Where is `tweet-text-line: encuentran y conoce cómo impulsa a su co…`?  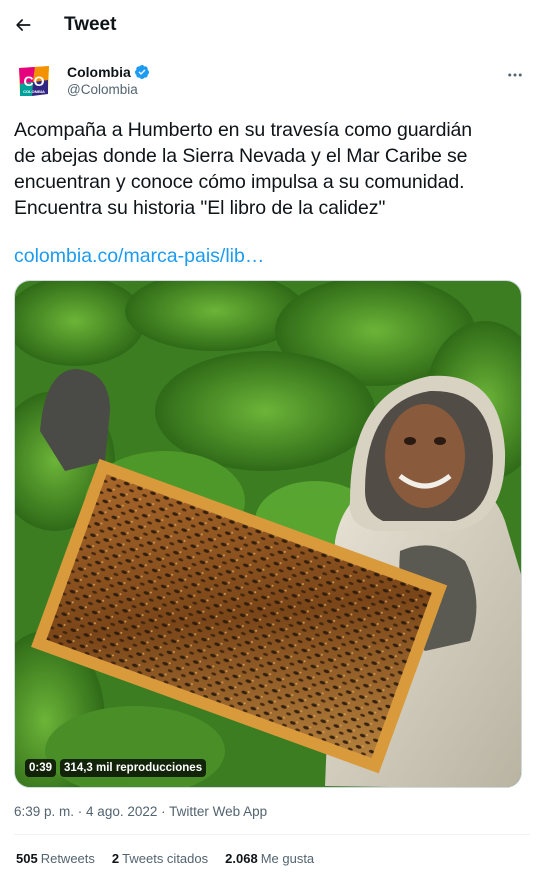 tweet-text-line: encuentran y conoce cómo impulsa a su co… is located at coordinates (239, 182).